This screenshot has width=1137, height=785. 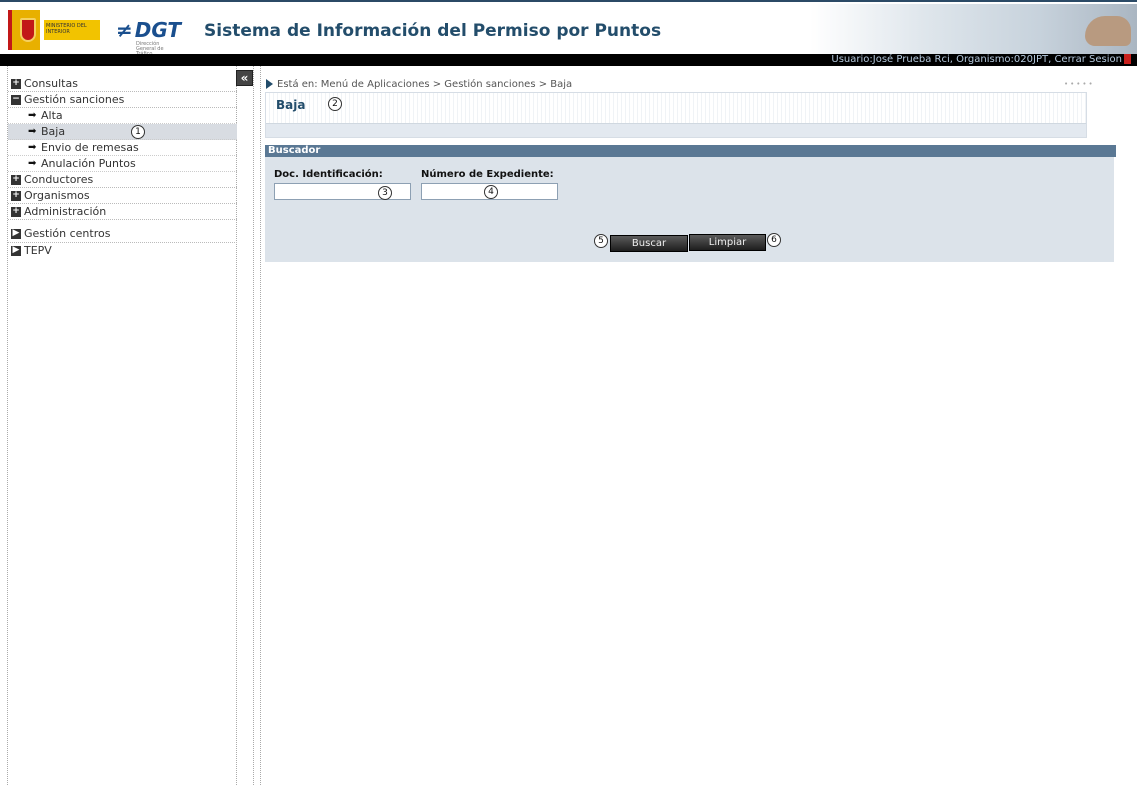 I want to click on clear-button: Limpiar, so click(x=727, y=242).